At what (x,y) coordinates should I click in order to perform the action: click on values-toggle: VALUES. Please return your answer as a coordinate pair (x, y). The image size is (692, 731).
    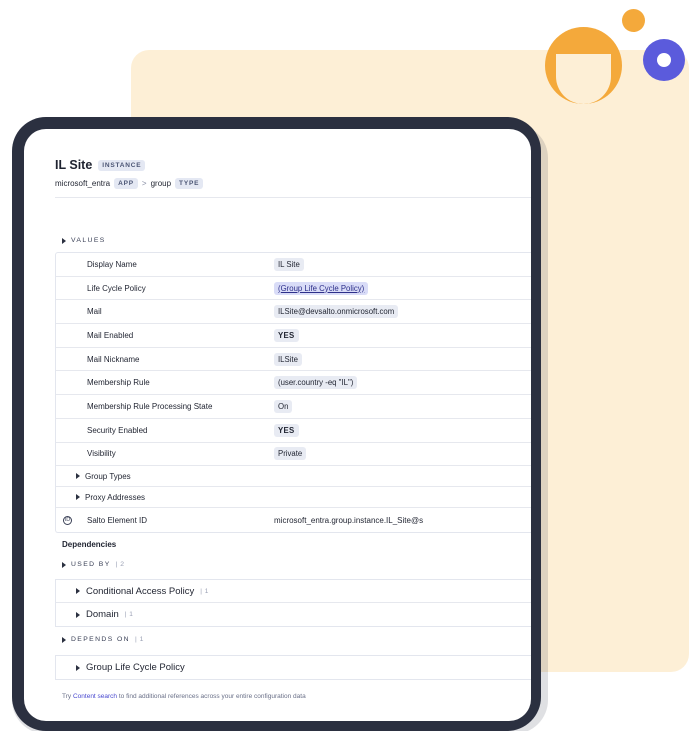
    Looking at the image, I should click on (84, 240).